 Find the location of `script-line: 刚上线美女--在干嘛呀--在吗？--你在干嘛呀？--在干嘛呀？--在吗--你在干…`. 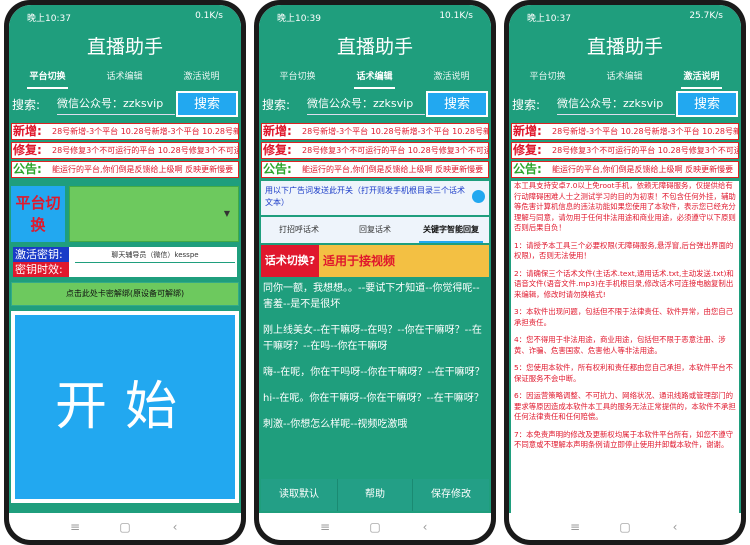

script-line: 刚上线美女--在干嘛呀--在吗？--你在干嘛呀？--在干嘛呀？--在吗--你在干… is located at coordinates (372, 338).